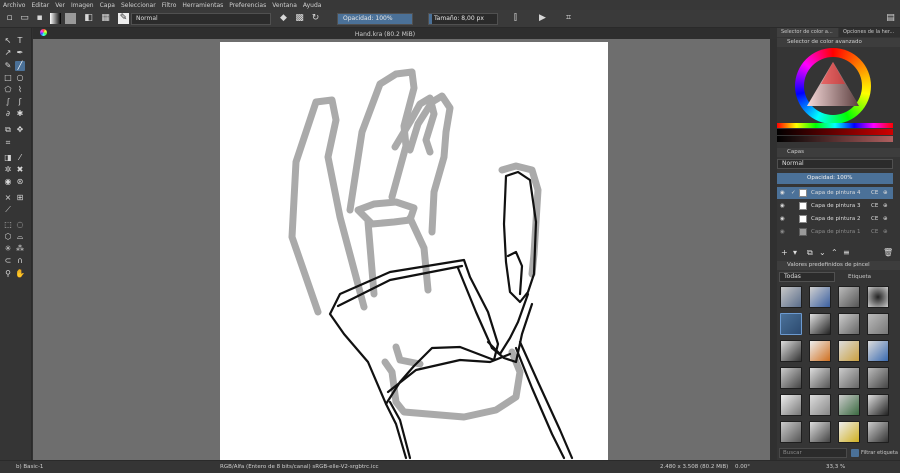 The height and width of the screenshot is (473, 900). What do you see at coordinates (813, 453) in the screenshot?
I see `brush-search-input: Buscar` at bounding box center [813, 453].